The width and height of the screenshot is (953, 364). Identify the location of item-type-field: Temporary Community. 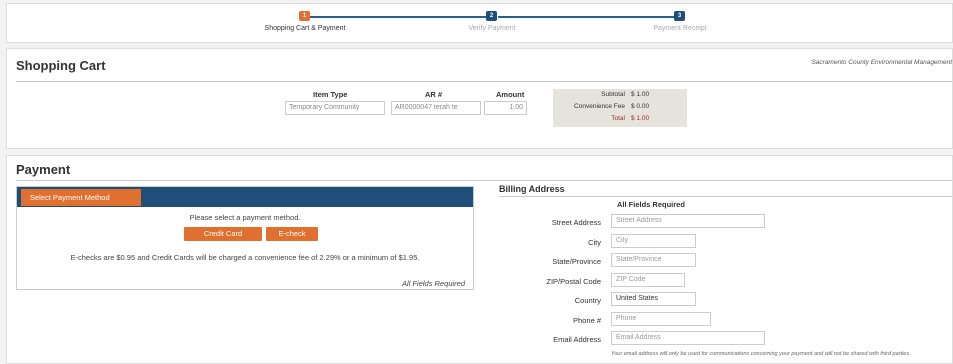
(335, 108).